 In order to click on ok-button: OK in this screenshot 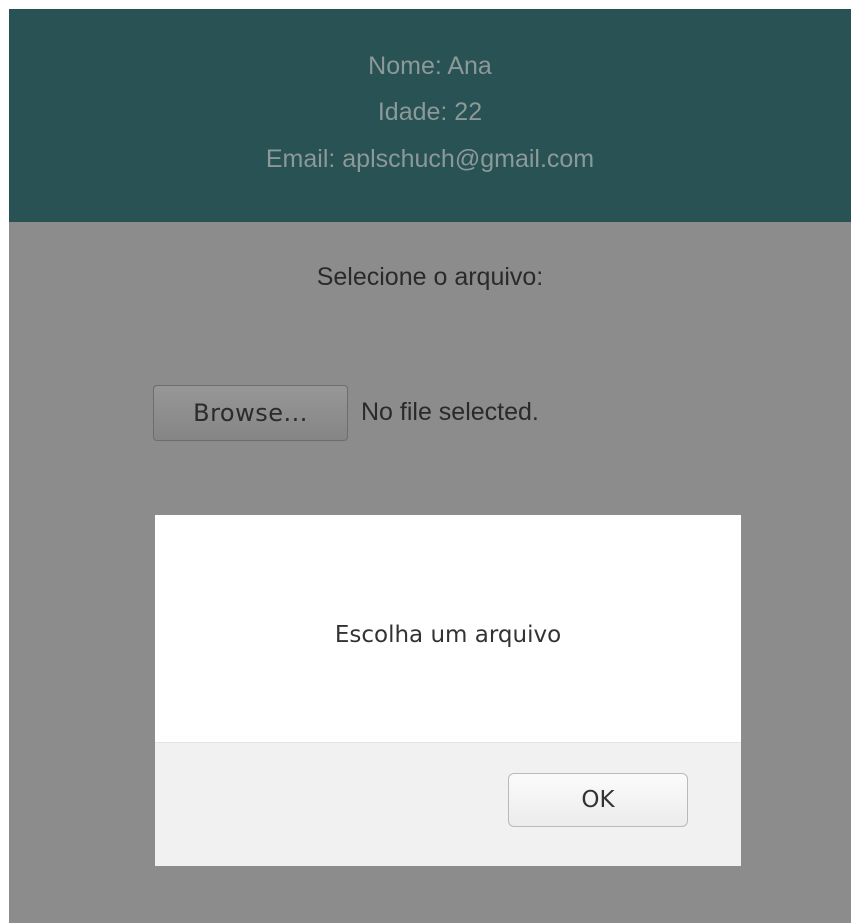, I will do `click(598, 800)`.